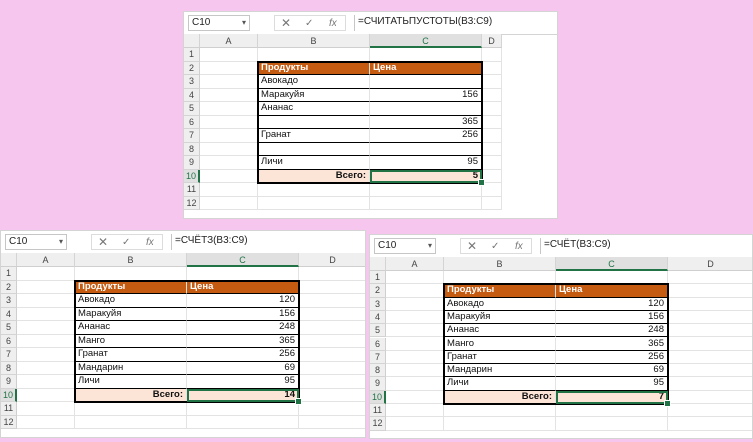 The width and height of the screenshot is (753, 442). What do you see at coordinates (612, 291) in the screenshot?
I see `table-header-price: Цена` at bounding box center [612, 291].